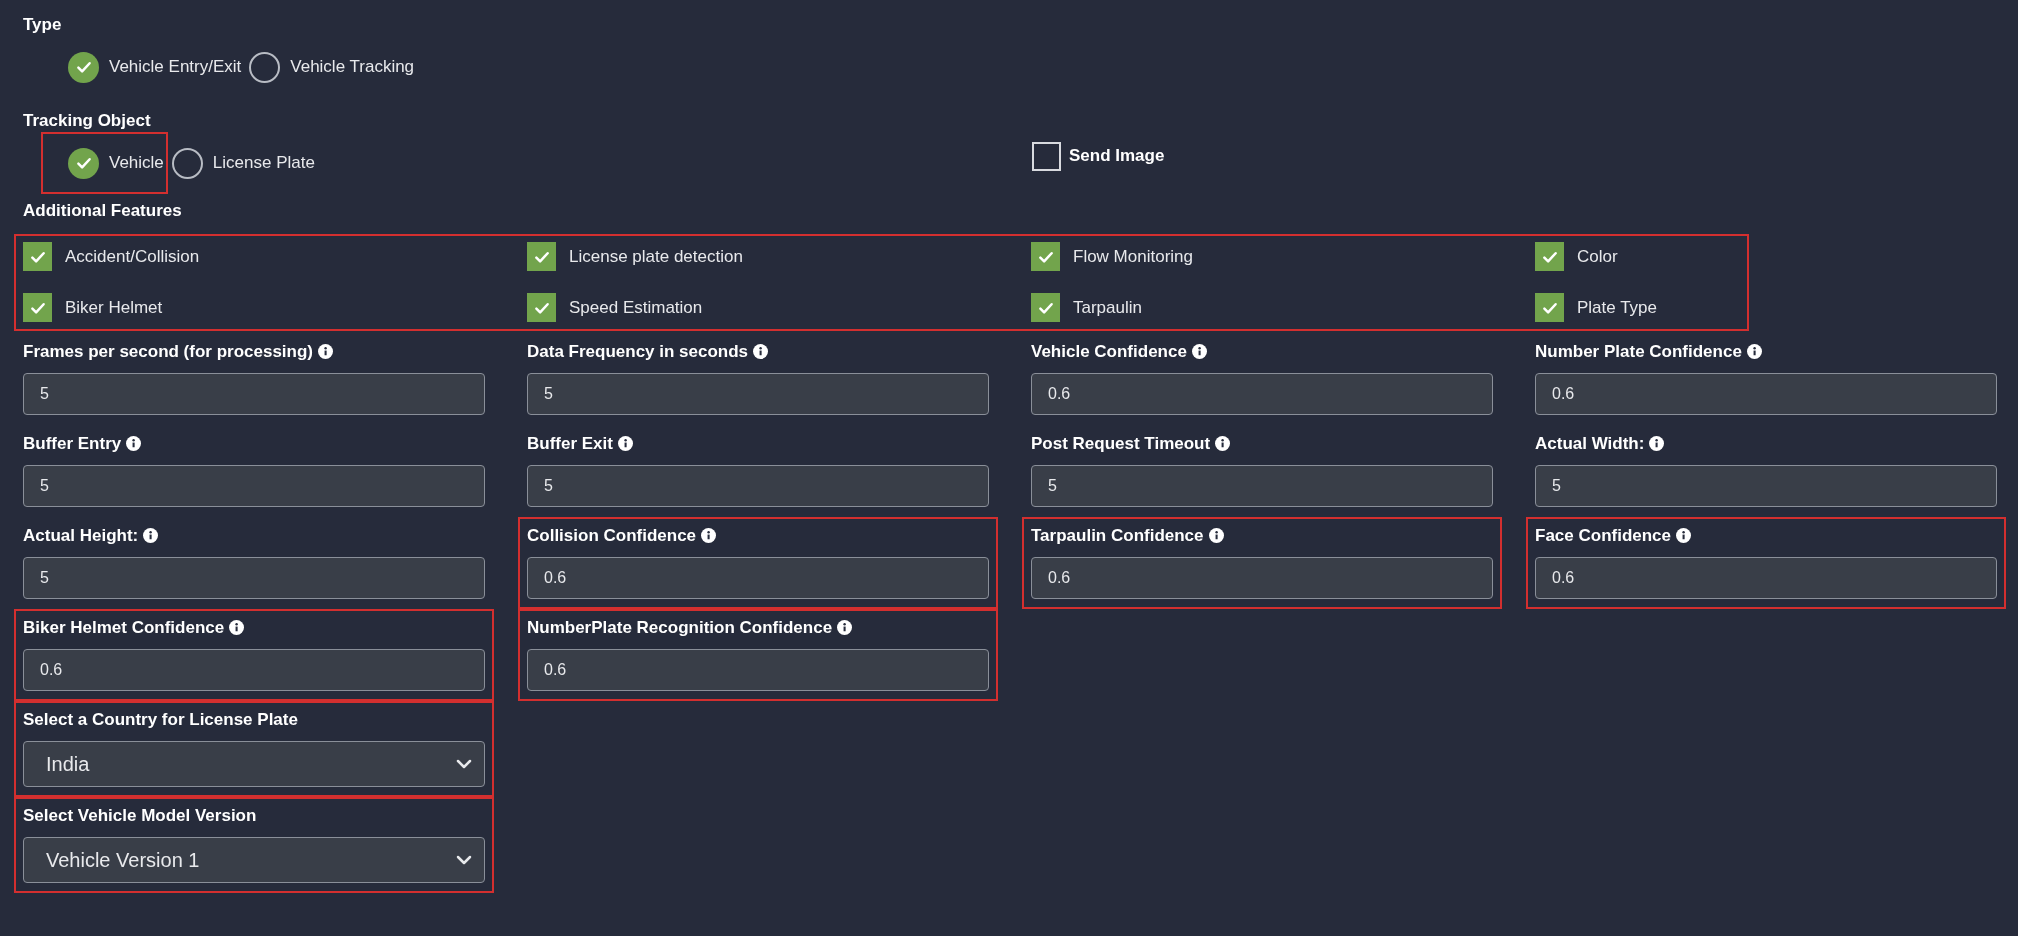  Describe the element at coordinates (1117, 535) in the screenshot. I see `field-label: Tarpaulin Confidence` at that location.